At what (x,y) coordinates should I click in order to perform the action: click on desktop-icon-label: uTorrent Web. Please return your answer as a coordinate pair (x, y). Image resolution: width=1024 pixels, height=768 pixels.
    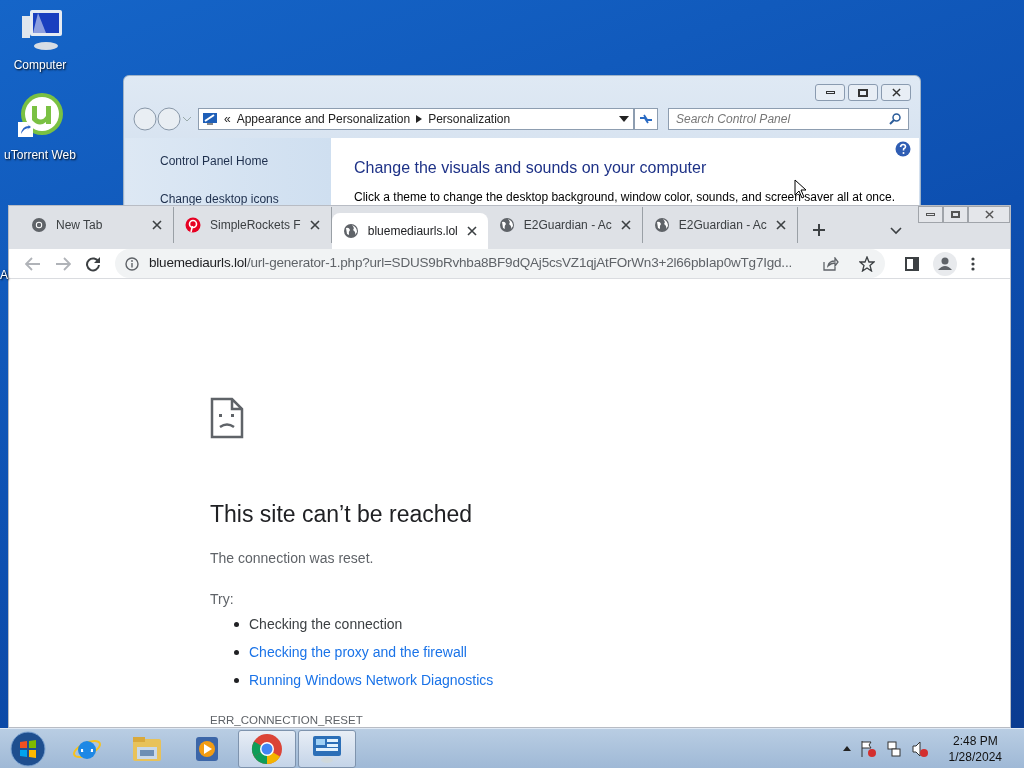
    Looking at the image, I should click on (40, 155).